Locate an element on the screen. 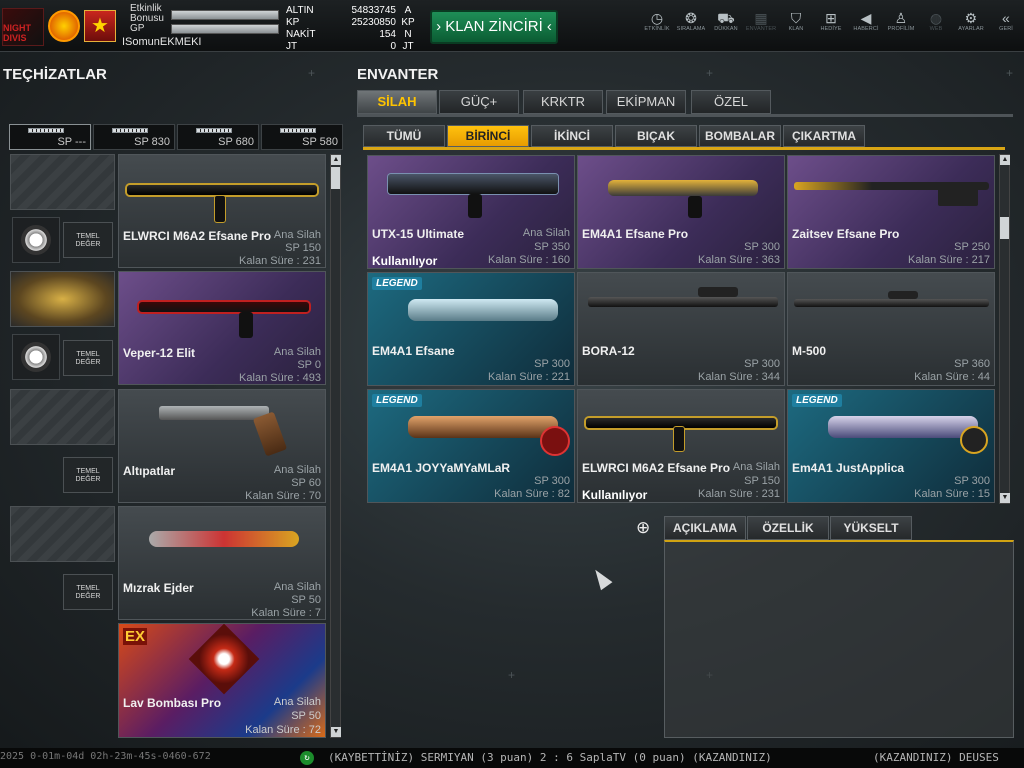 The image size is (1024, 768). loadout-tab-2: SP 830 is located at coordinates (134, 137).